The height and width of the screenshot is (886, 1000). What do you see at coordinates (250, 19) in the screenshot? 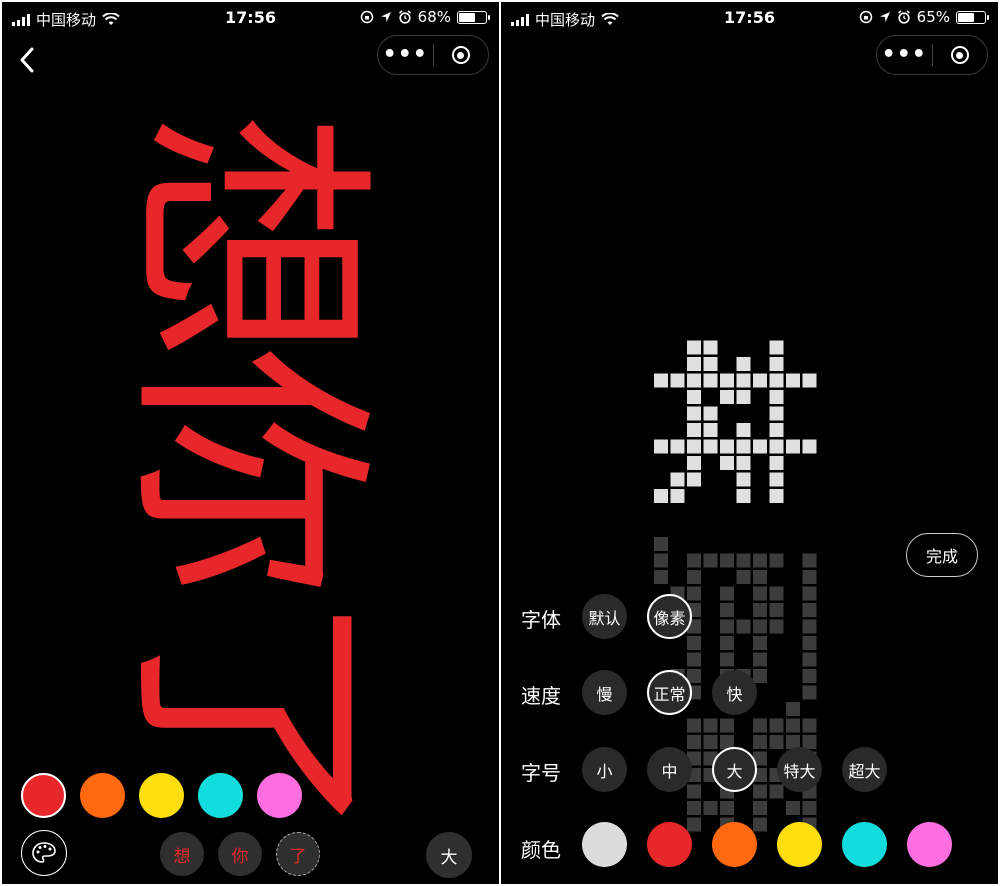
I see `status-bar: 中国移动 17:56 68%` at bounding box center [250, 19].